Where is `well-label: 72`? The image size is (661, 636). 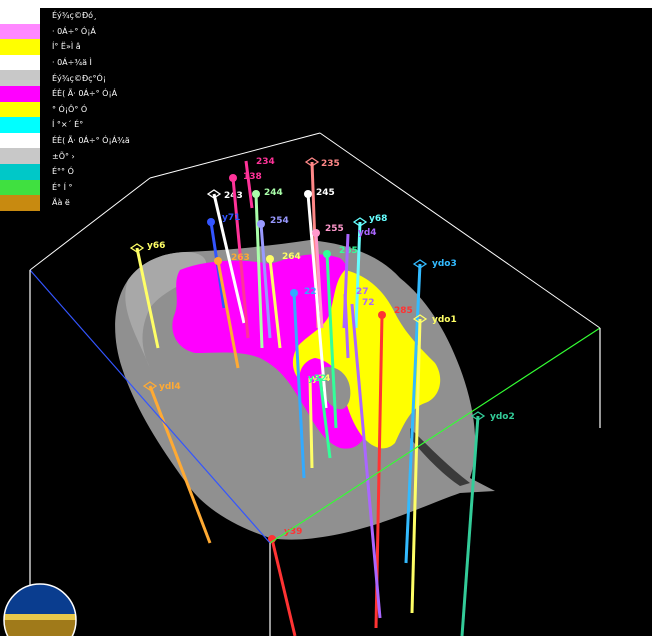 well-label: 72 is located at coordinates (368, 303).